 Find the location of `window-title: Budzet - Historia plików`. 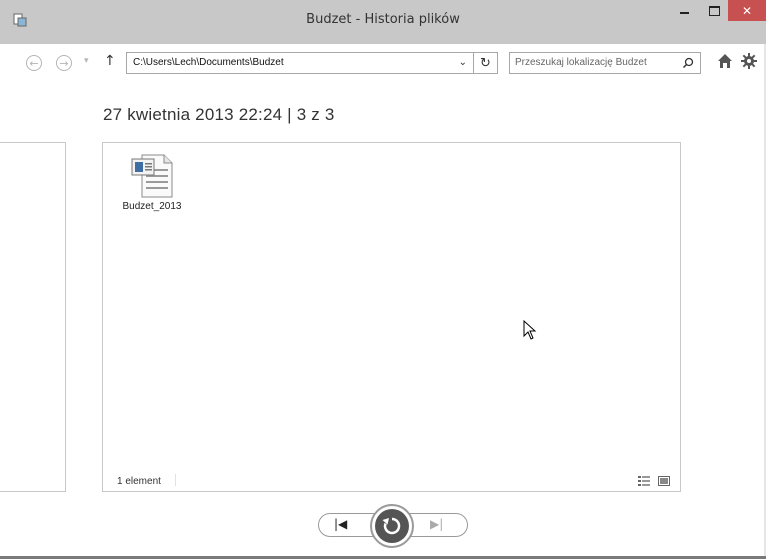

window-title: Budzet - Historia plików is located at coordinates (383, 19).